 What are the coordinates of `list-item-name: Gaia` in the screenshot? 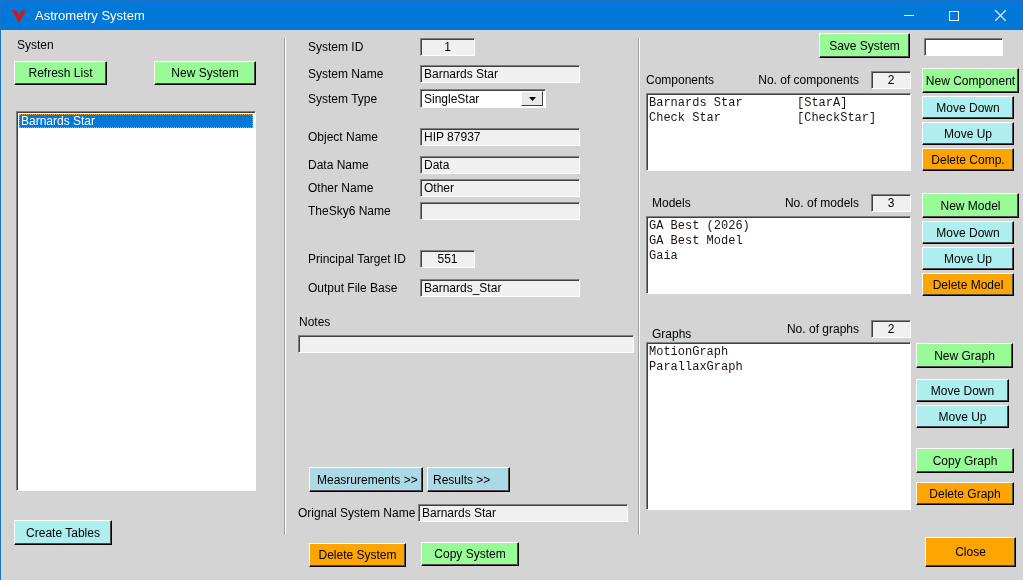 It's located at (664, 256).